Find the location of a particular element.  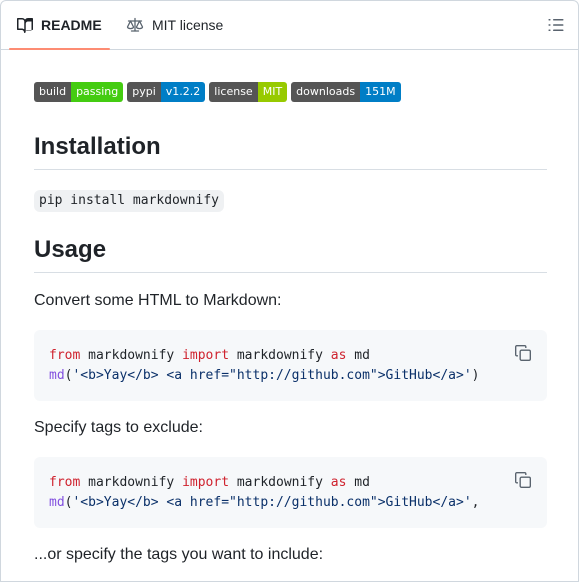

tab-license: MIT license is located at coordinates (174, 25).